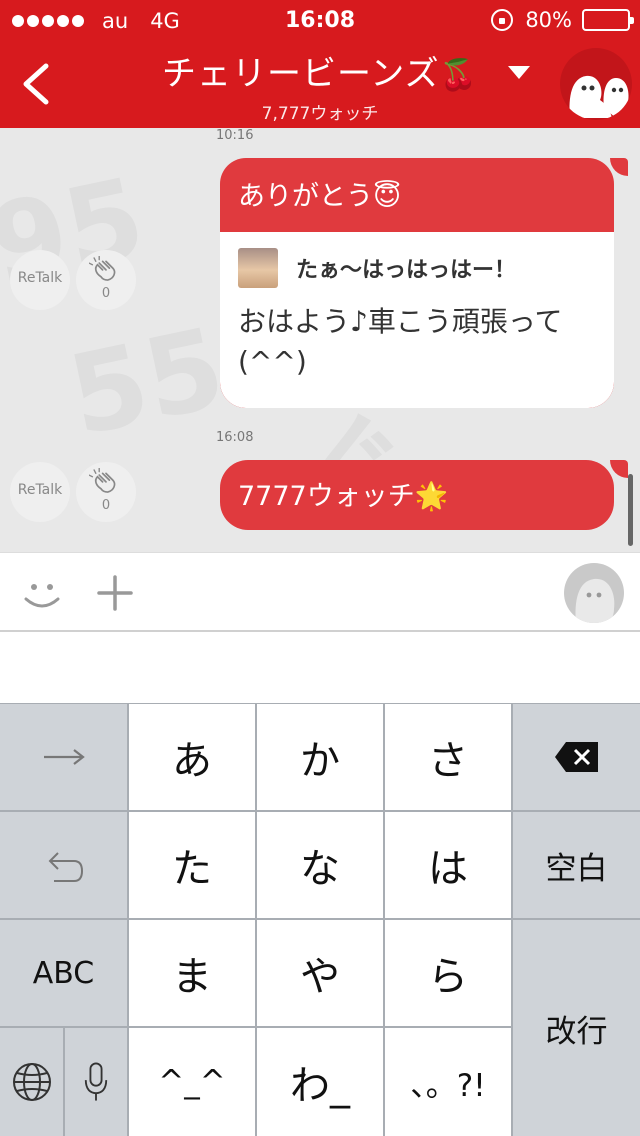  Describe the element at coordinates (400, 341) in the screenshot. I see `quote-text: おはよう♪車こう頑張って(^^)` at that location.